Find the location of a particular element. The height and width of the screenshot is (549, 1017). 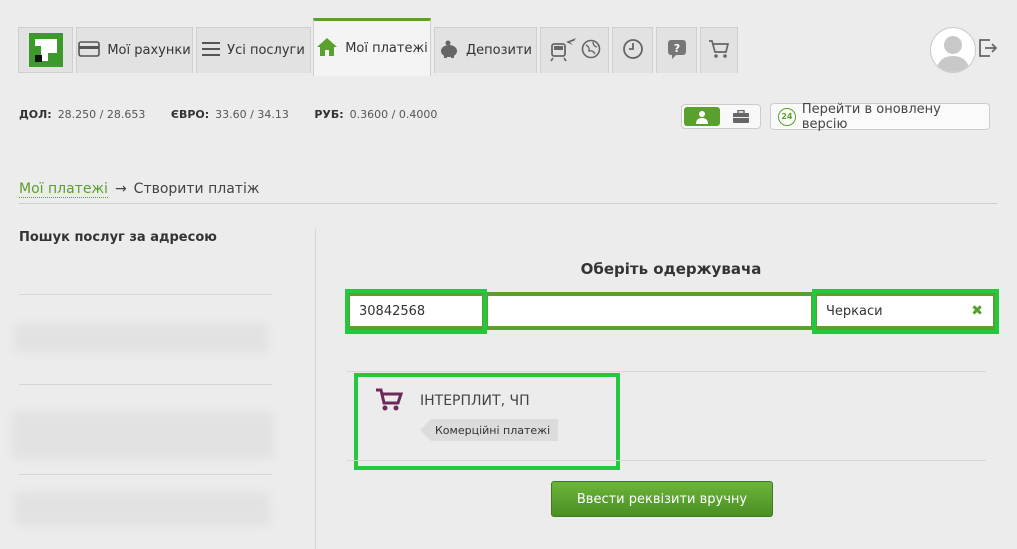

tab-help: ? is located at coordinates (676, 50).